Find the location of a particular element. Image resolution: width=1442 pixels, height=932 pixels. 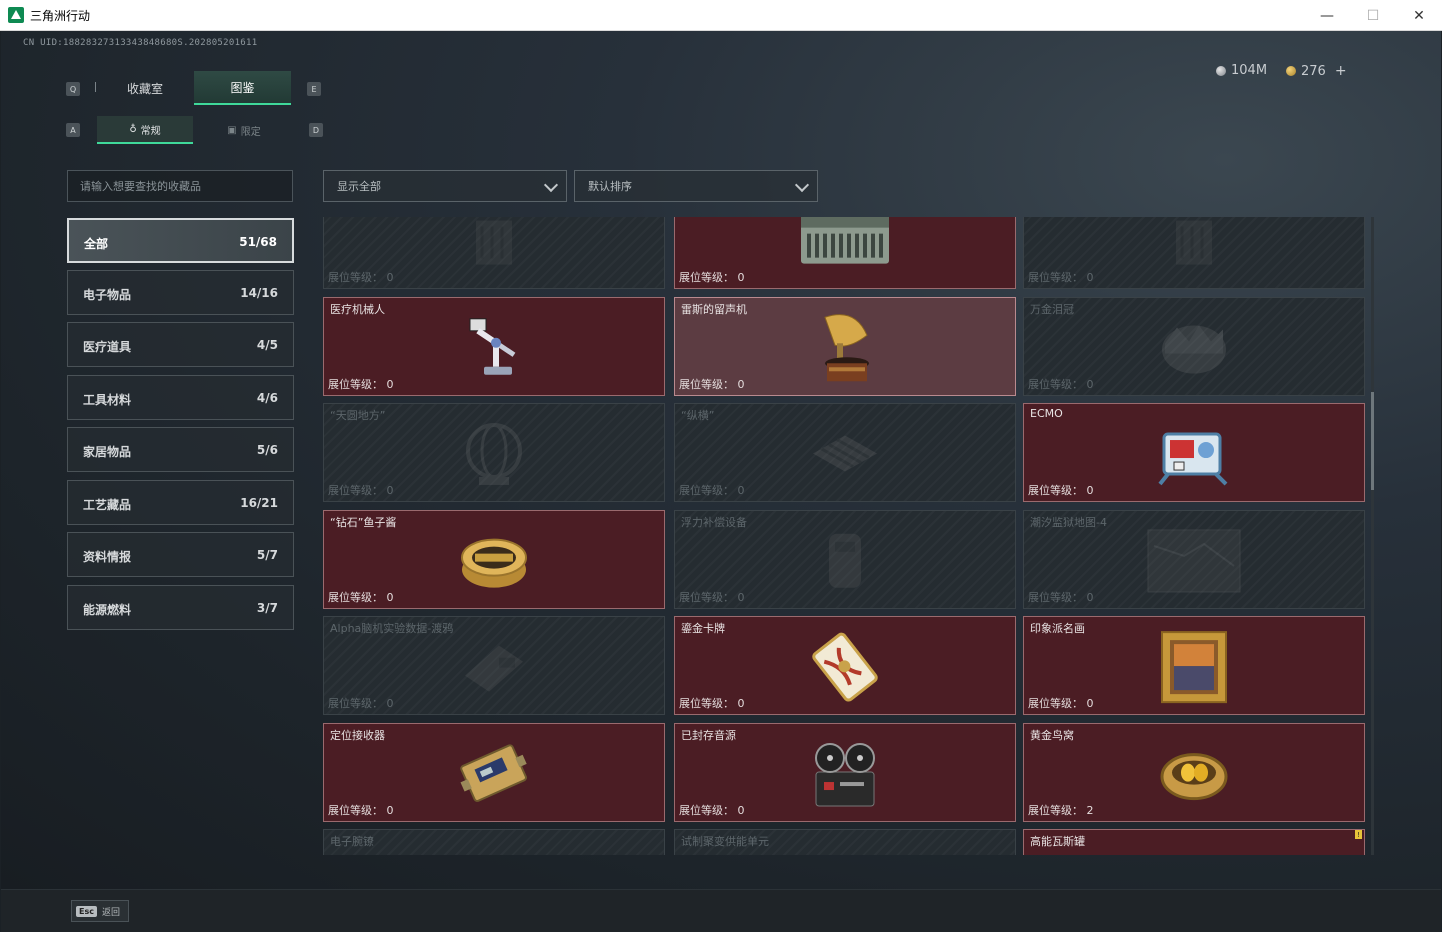

category-electronics: 电子物品 14/16 is located at coordinates (180, 292).